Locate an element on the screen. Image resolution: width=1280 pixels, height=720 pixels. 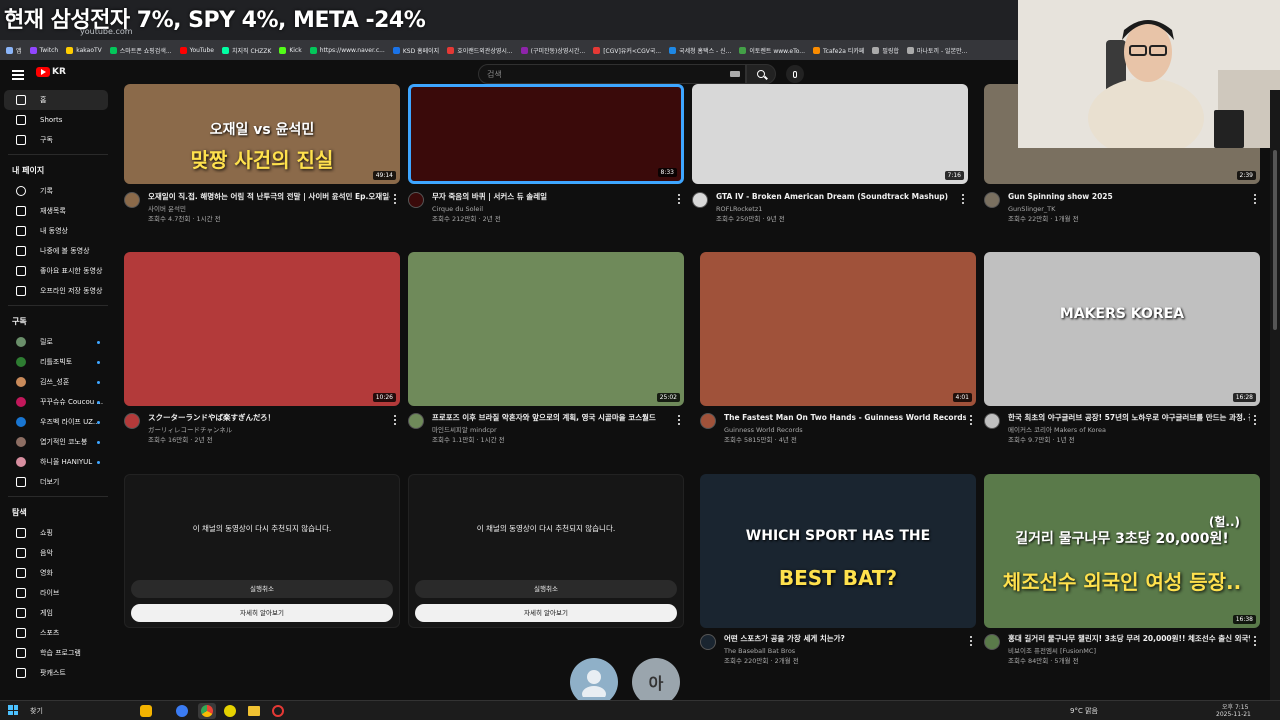
sidebar-section-you: 내 페이지 is located at coordinates (58, 170).